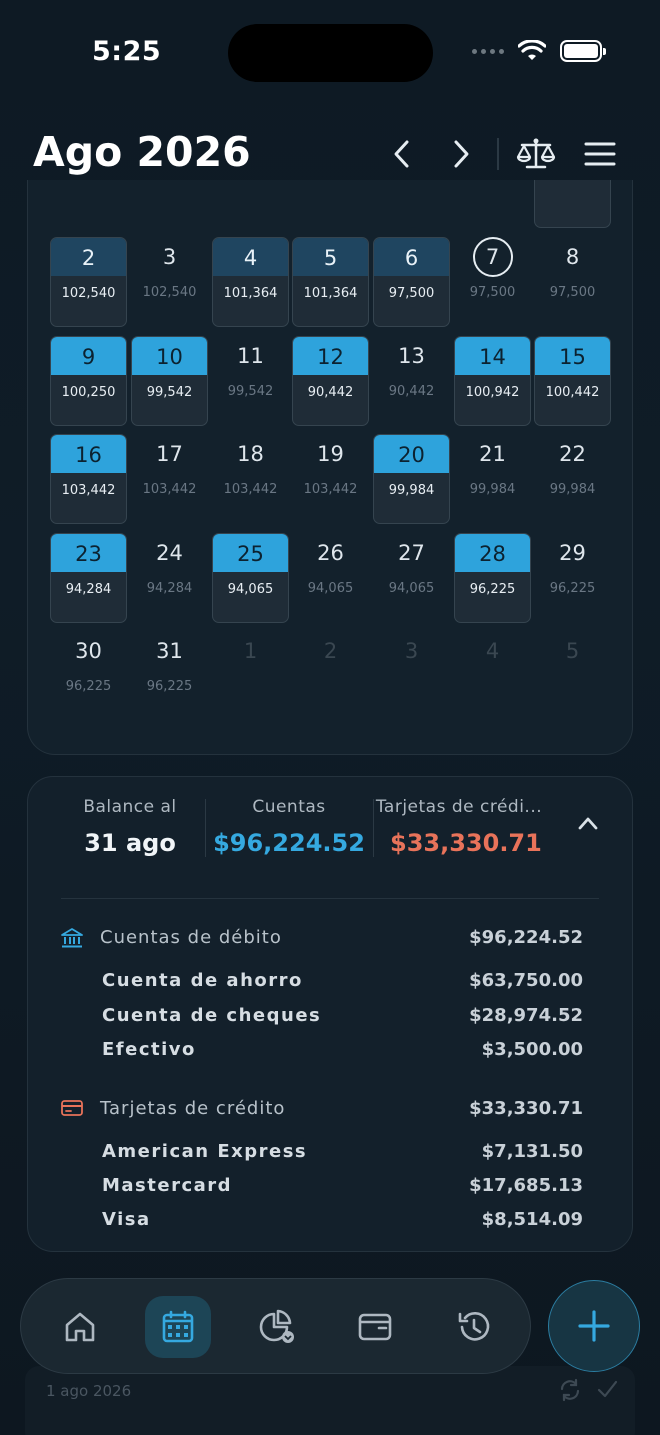 This screenshot has width=660, height=1435. I want to click on account-balance: $63,750.00, so click(526, 980).